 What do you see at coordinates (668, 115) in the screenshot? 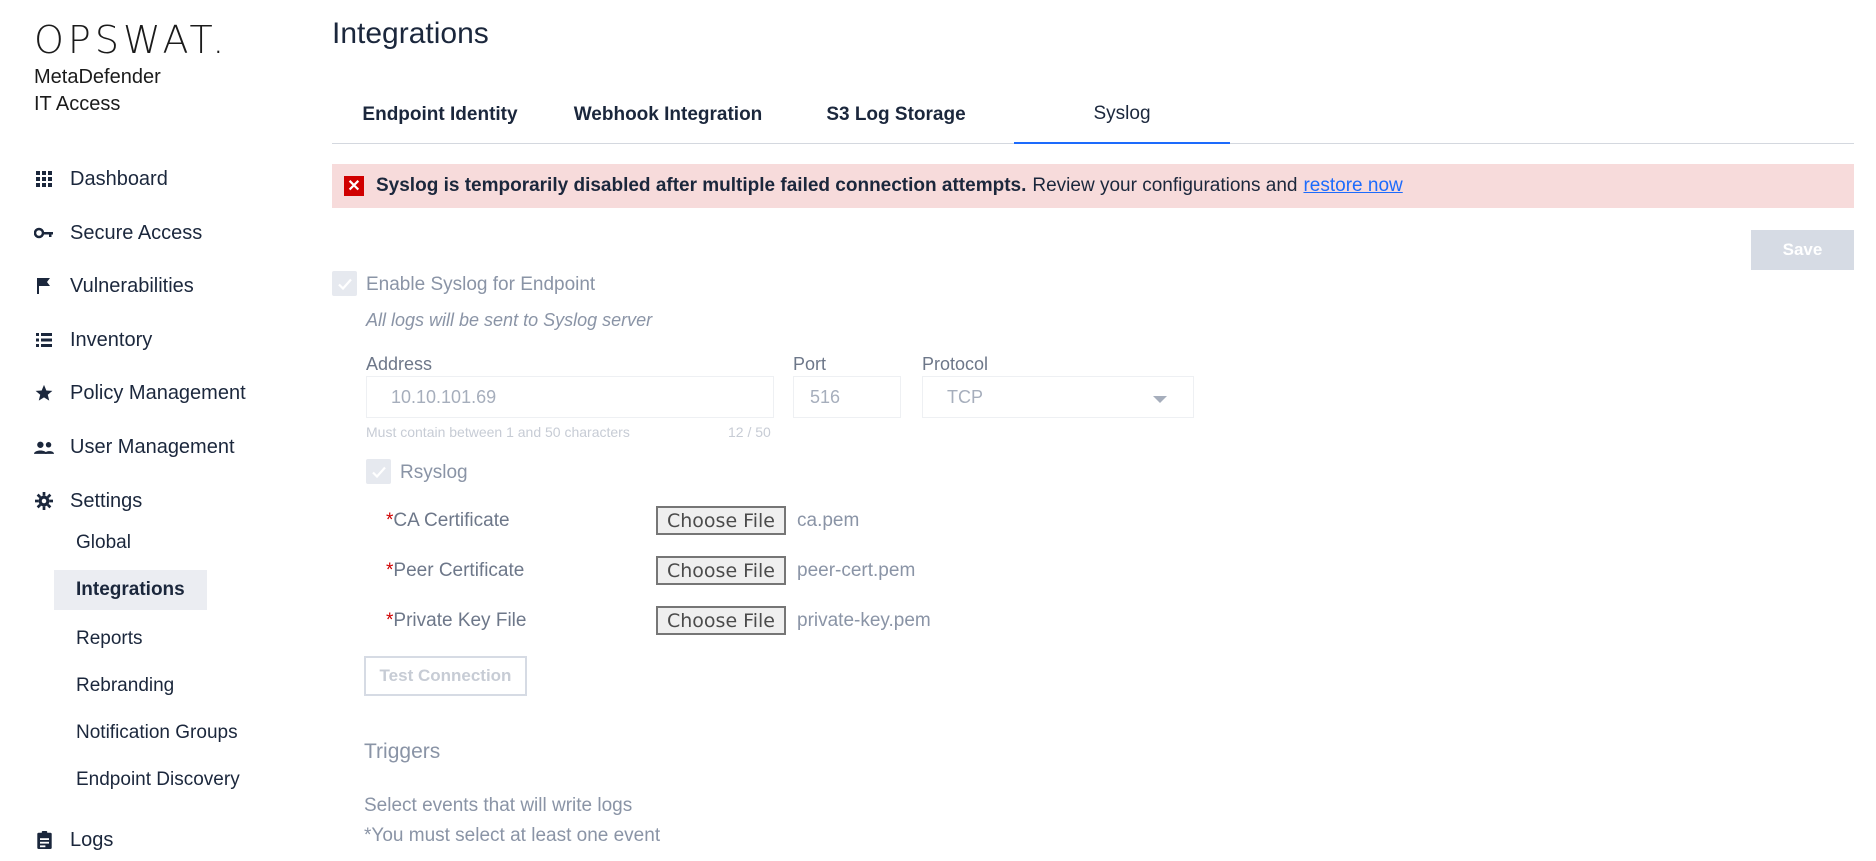
I see `tab-webhook-integration: Webhook Integration` at bounding box center [668, 115].